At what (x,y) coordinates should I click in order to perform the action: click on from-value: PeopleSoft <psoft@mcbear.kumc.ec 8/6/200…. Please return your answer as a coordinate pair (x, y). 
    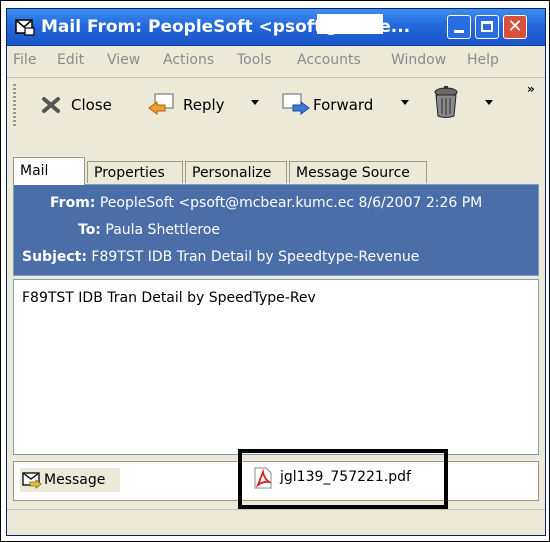
    Looking at the image, I should click on (291, 203).